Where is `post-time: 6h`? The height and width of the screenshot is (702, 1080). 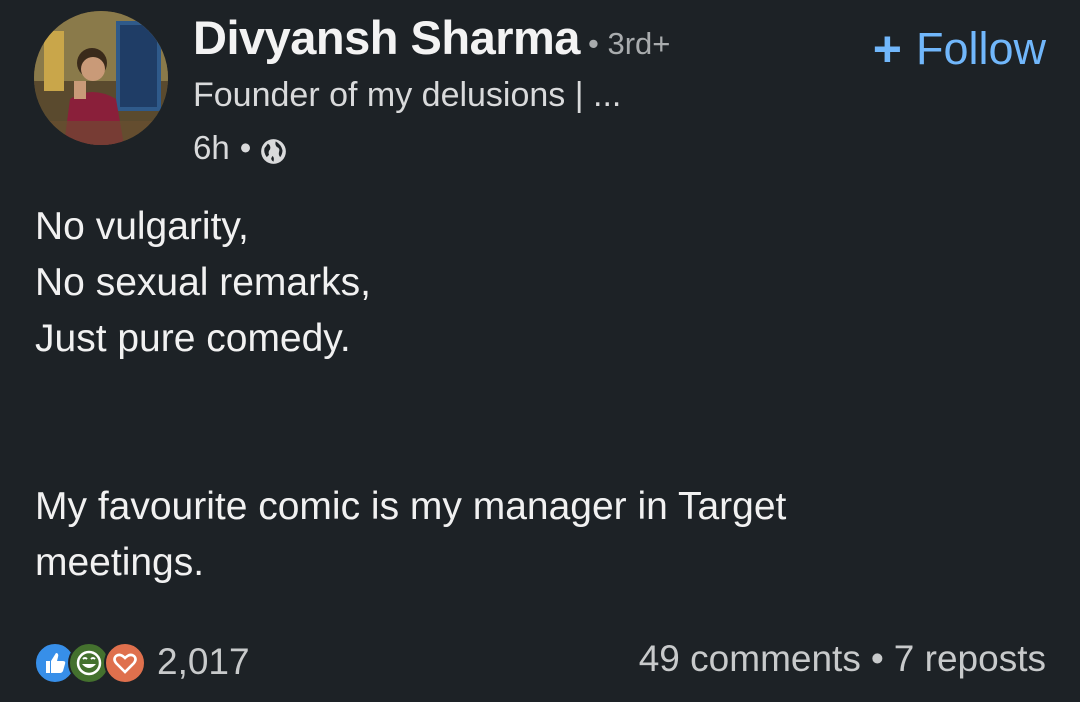 post-time: 6h is located at coordinates (211, 147).